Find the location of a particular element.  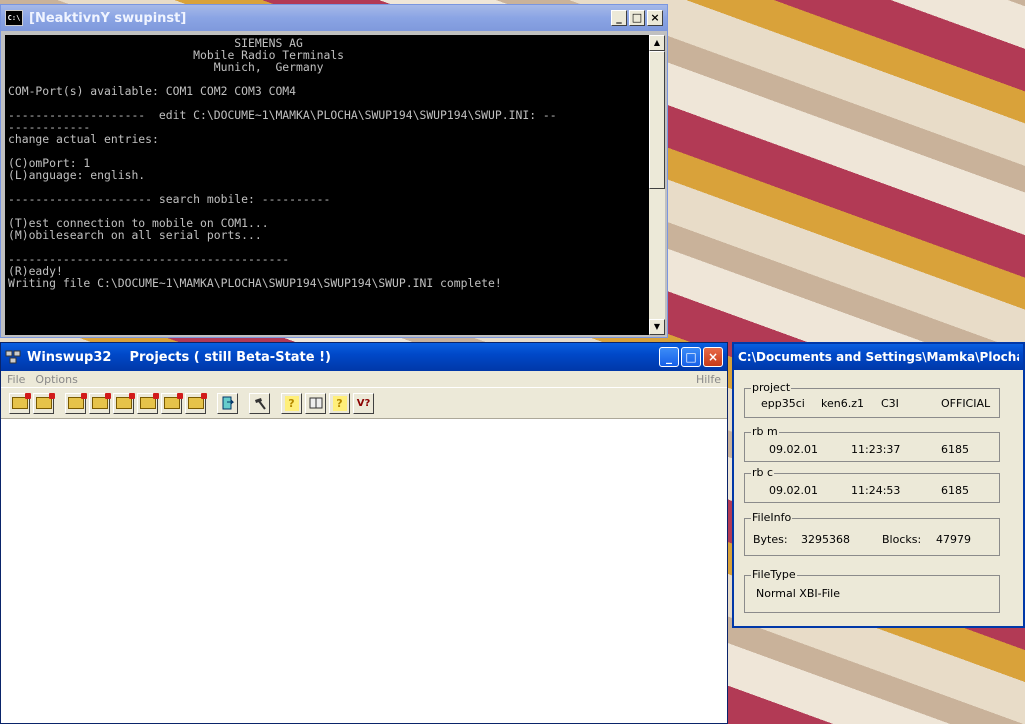

project-type: C3I is located at coordinates (890, 403).